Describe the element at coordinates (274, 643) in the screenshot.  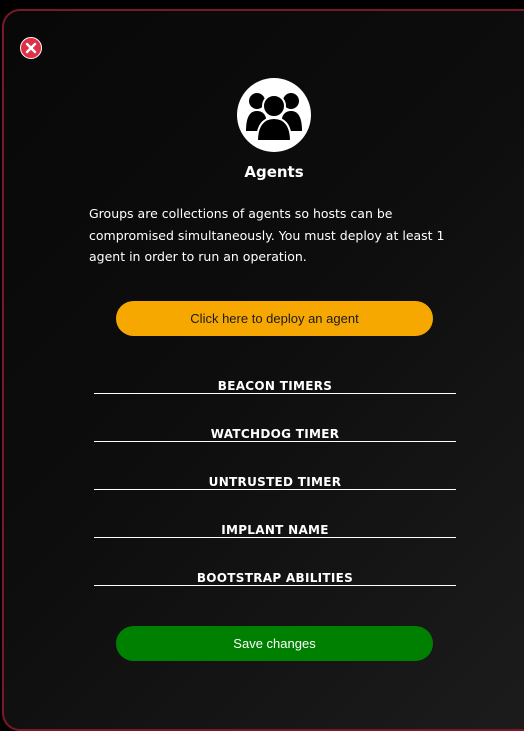
I see `save-changes-button: Save changes` at that location.